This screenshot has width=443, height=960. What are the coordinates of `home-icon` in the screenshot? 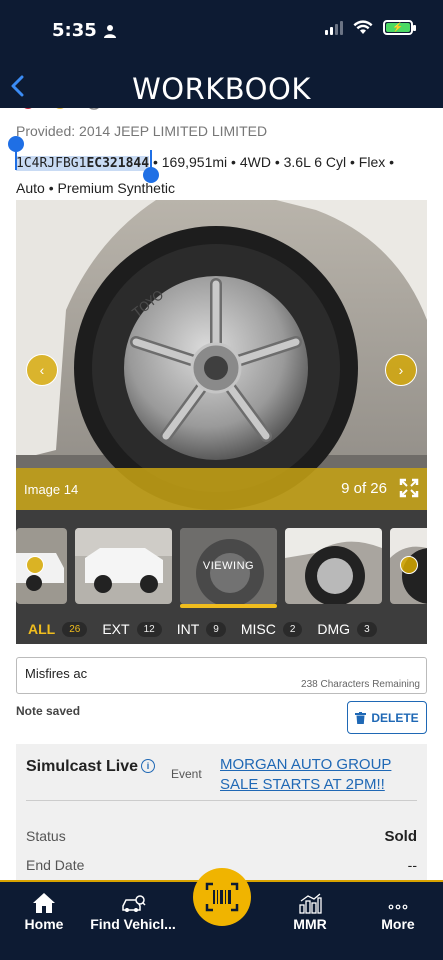 It's located at (44, 903).